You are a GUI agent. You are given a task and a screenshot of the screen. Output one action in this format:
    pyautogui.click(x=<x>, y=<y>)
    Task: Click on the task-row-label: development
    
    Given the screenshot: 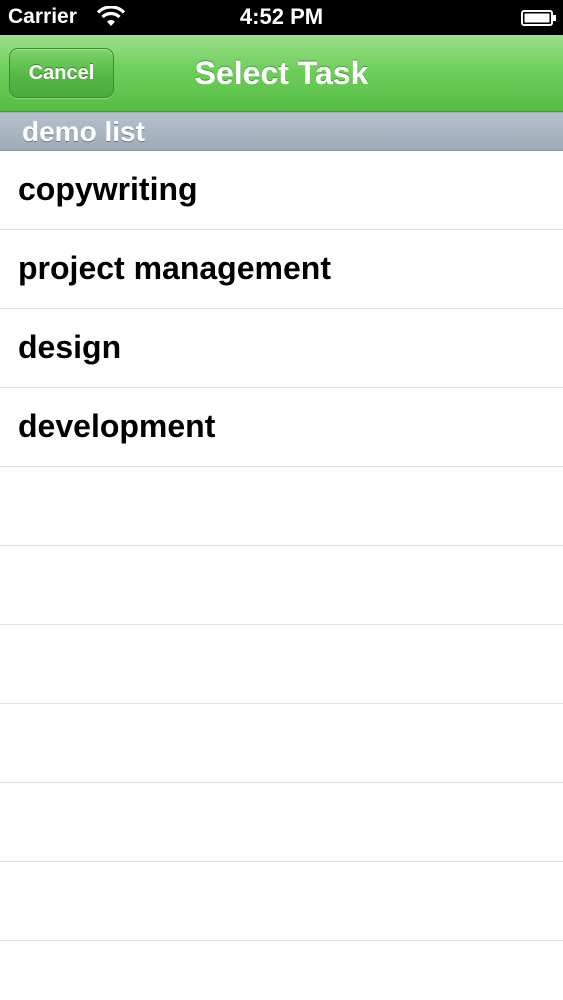 What is the action you would take?
    pyautogui.click(x=117, y=426)
    